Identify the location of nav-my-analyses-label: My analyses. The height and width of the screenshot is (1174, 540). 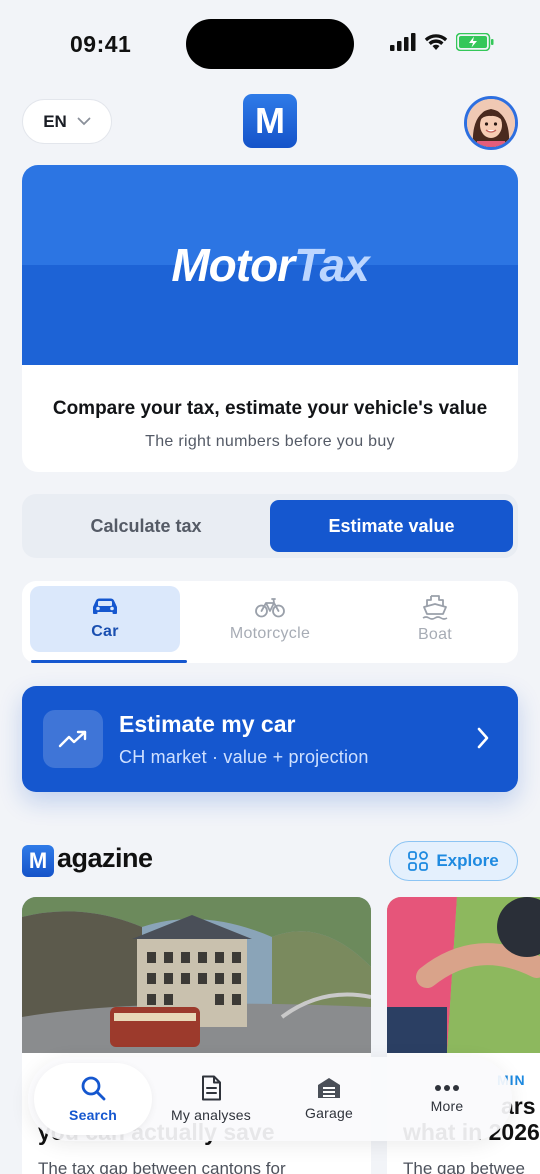
(210, 1115).